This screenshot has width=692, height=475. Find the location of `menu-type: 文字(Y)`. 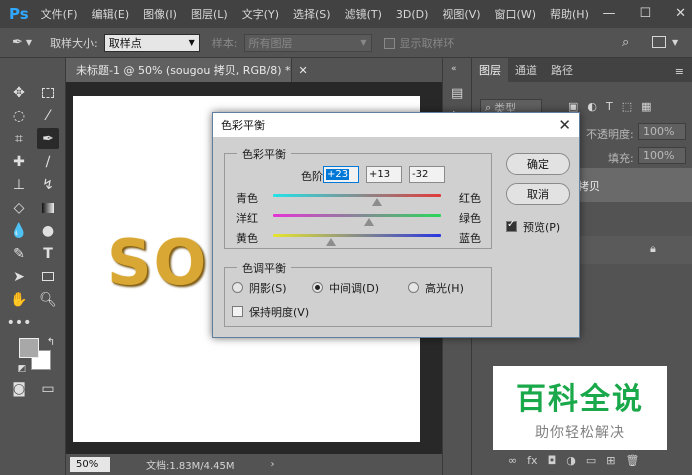

menu-type: 文字(Y) is located at coordinates (260, 14).